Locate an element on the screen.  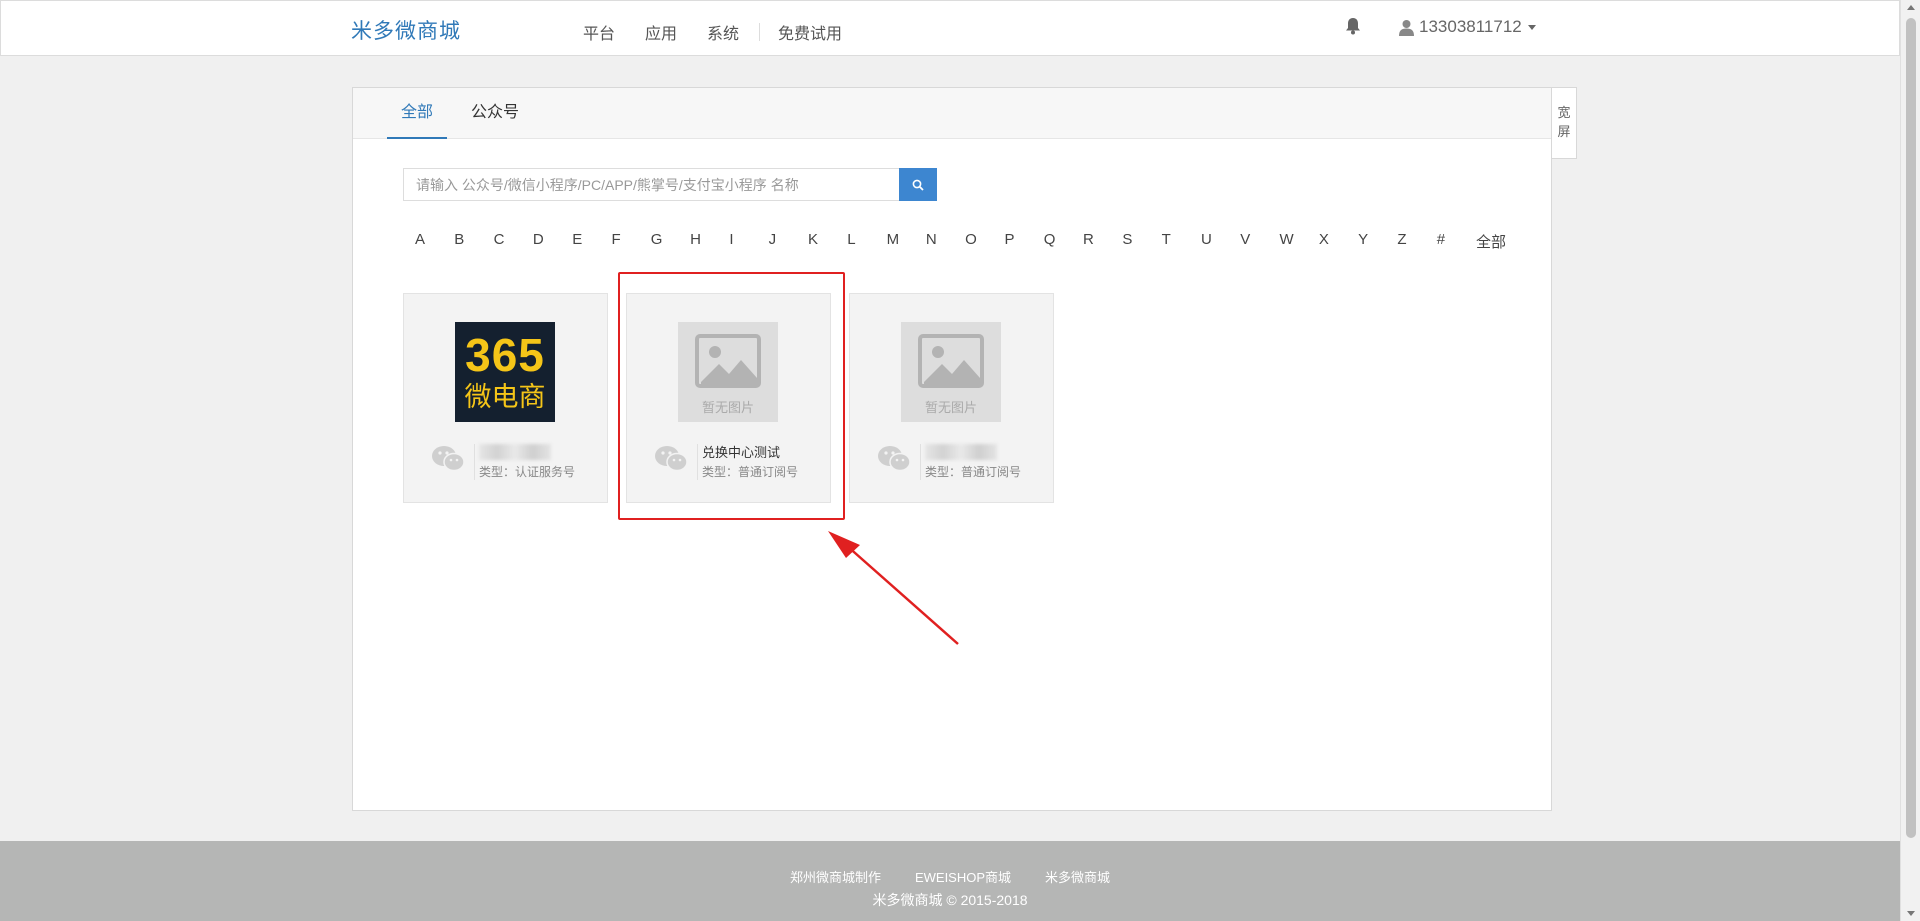
main-nav: 平台 应用 系统 免费试用 is located at coordinates (727, 32).